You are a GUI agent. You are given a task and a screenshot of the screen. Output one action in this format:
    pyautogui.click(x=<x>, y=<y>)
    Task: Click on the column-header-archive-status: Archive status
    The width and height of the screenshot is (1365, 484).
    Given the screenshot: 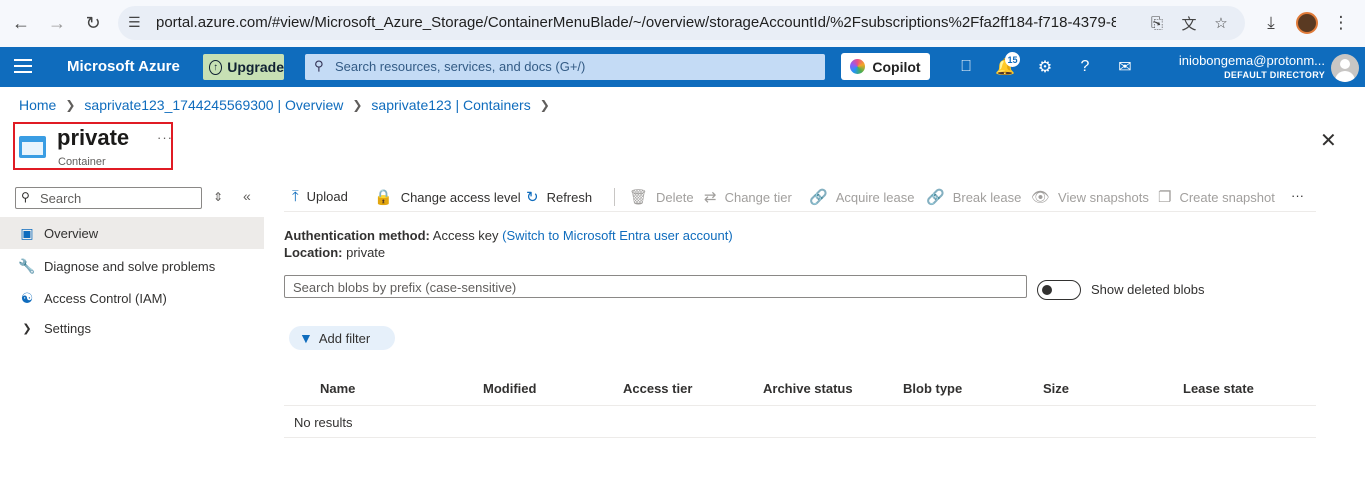 What is the action you would take?
    pyautogui.click(x=808, y=388)
    